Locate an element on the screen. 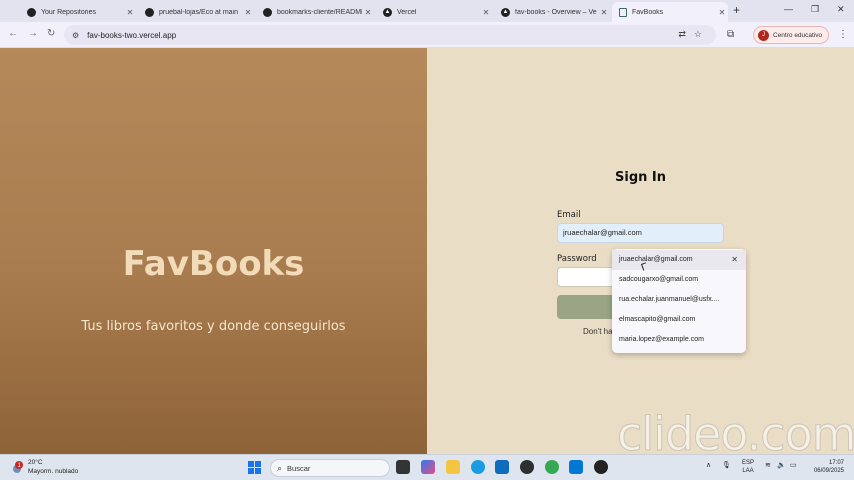  profile-button: J Centro educativo is located at coordinates (791, 35).